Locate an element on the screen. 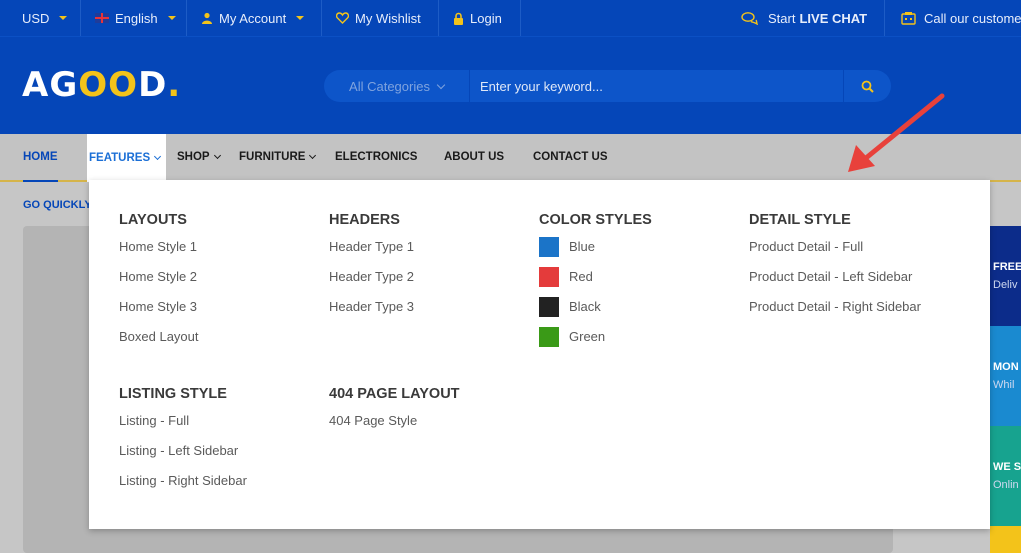  category-dropdown: All Categories is located at coordinates (397, 86).